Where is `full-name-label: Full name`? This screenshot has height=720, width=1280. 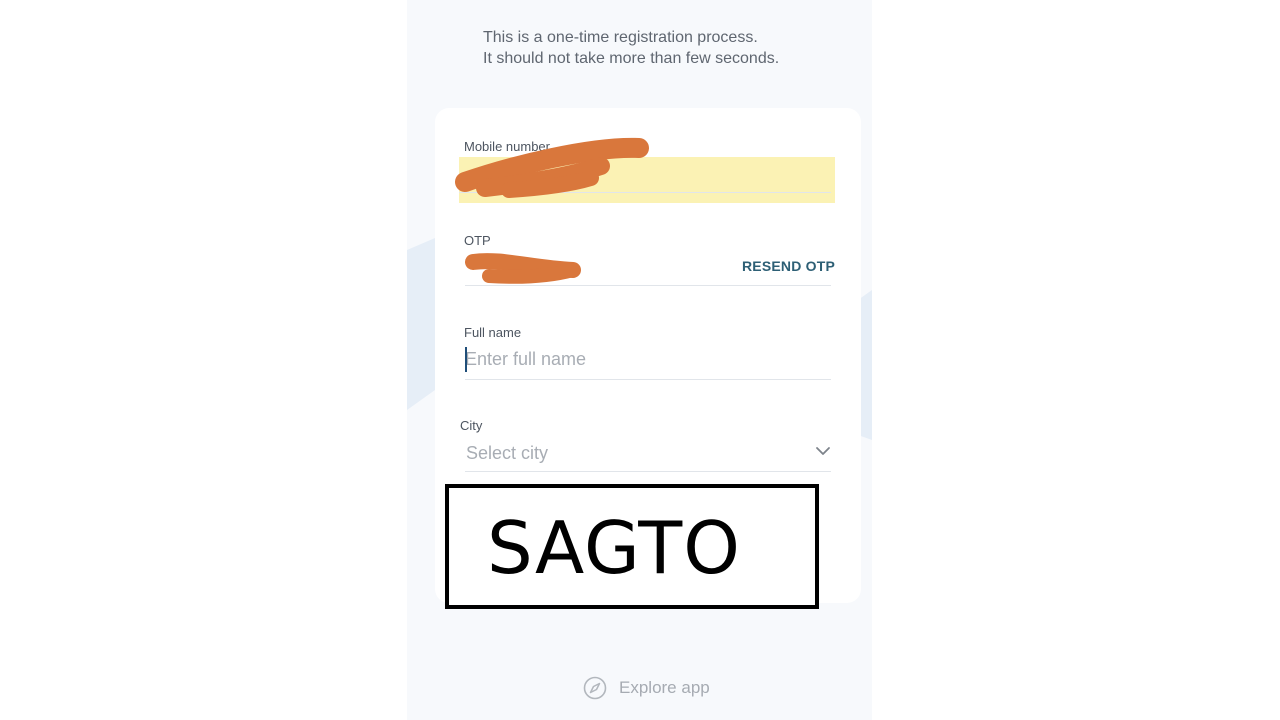 full-name-label: Full name is located at coordinates (493, 332).